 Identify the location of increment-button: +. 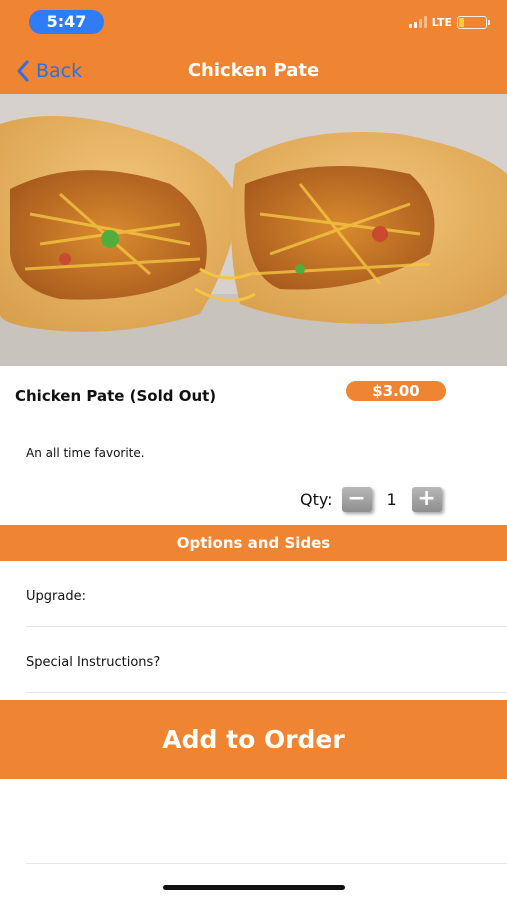
(426, 499).